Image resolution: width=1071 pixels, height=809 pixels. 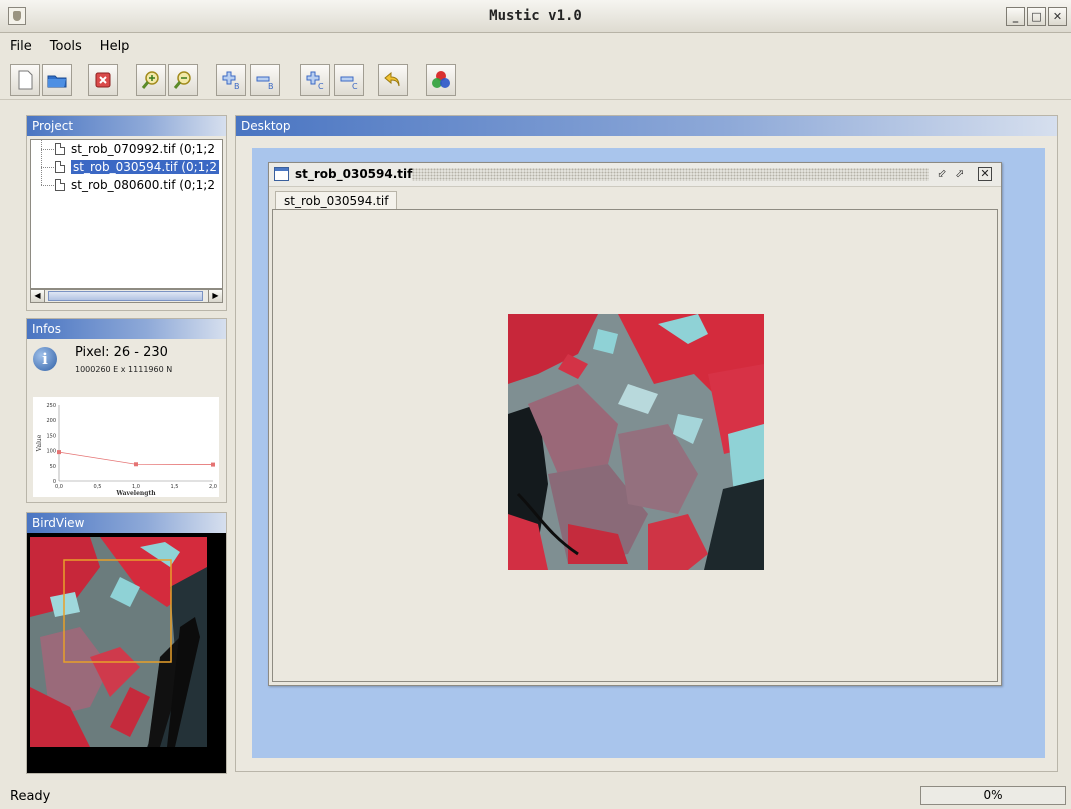 I want to click on scroll-left-arrow-icon: ◀, so click(x=38, y=296).